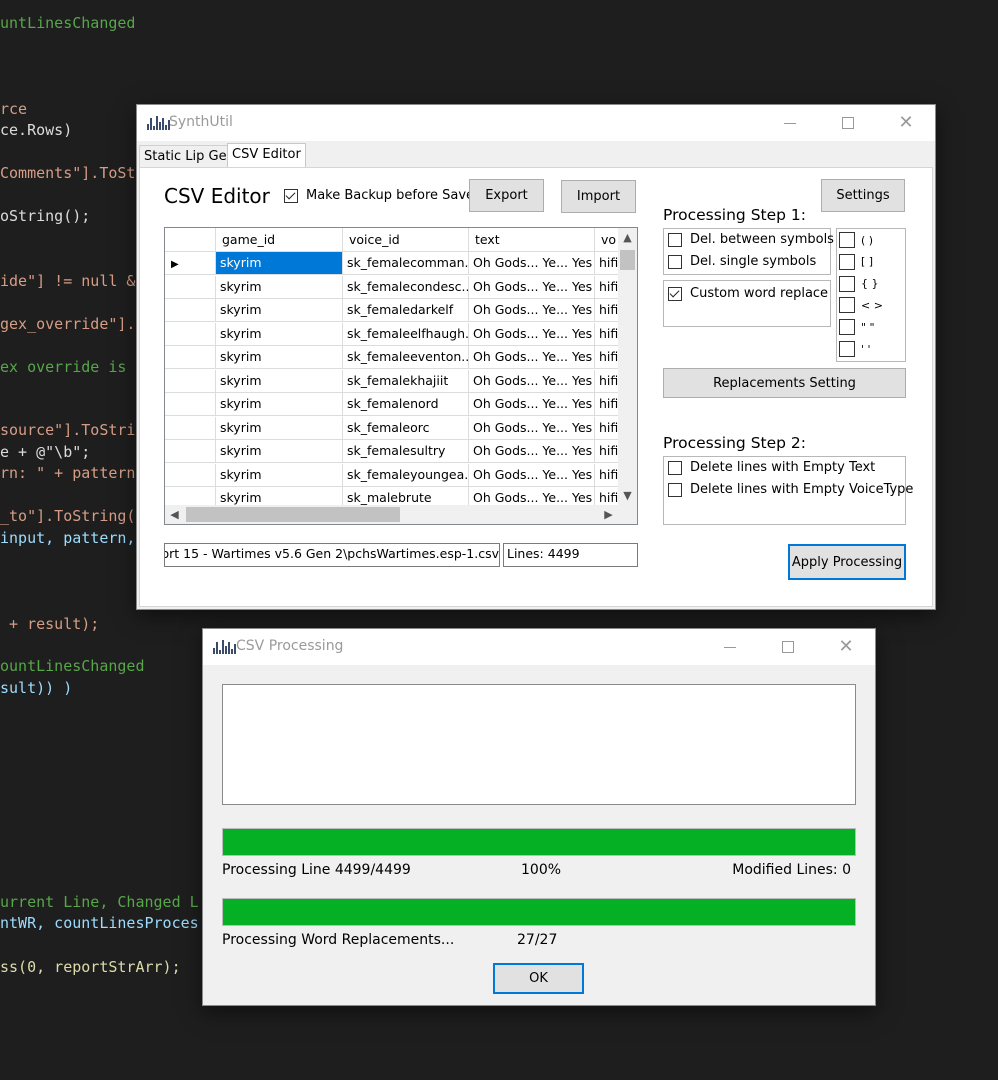 This screenshot has width=998, height=1080. Describe the element at coordinates (861, 305) in the screenshot. I see `symbol-pair-checkbox: < >` at that location.